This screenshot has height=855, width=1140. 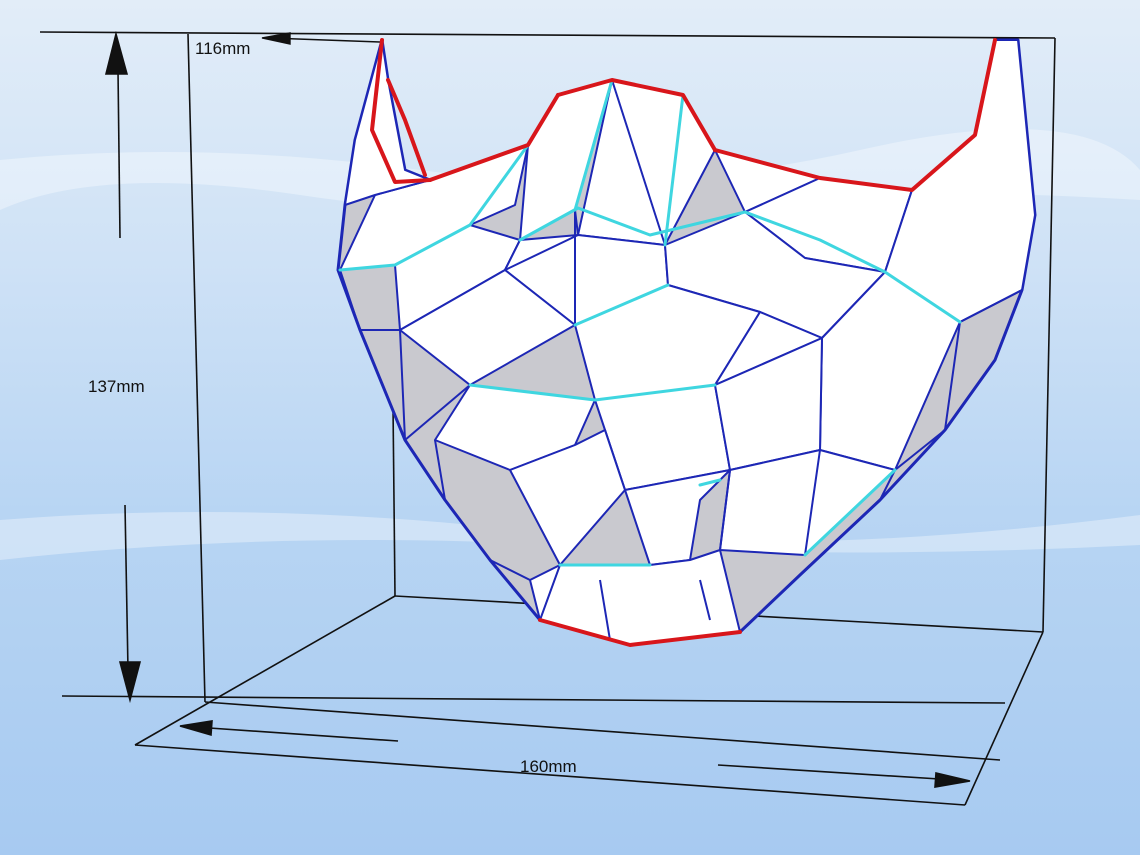 I want to click on height-label: 137mm, so click(x=116, y=386).